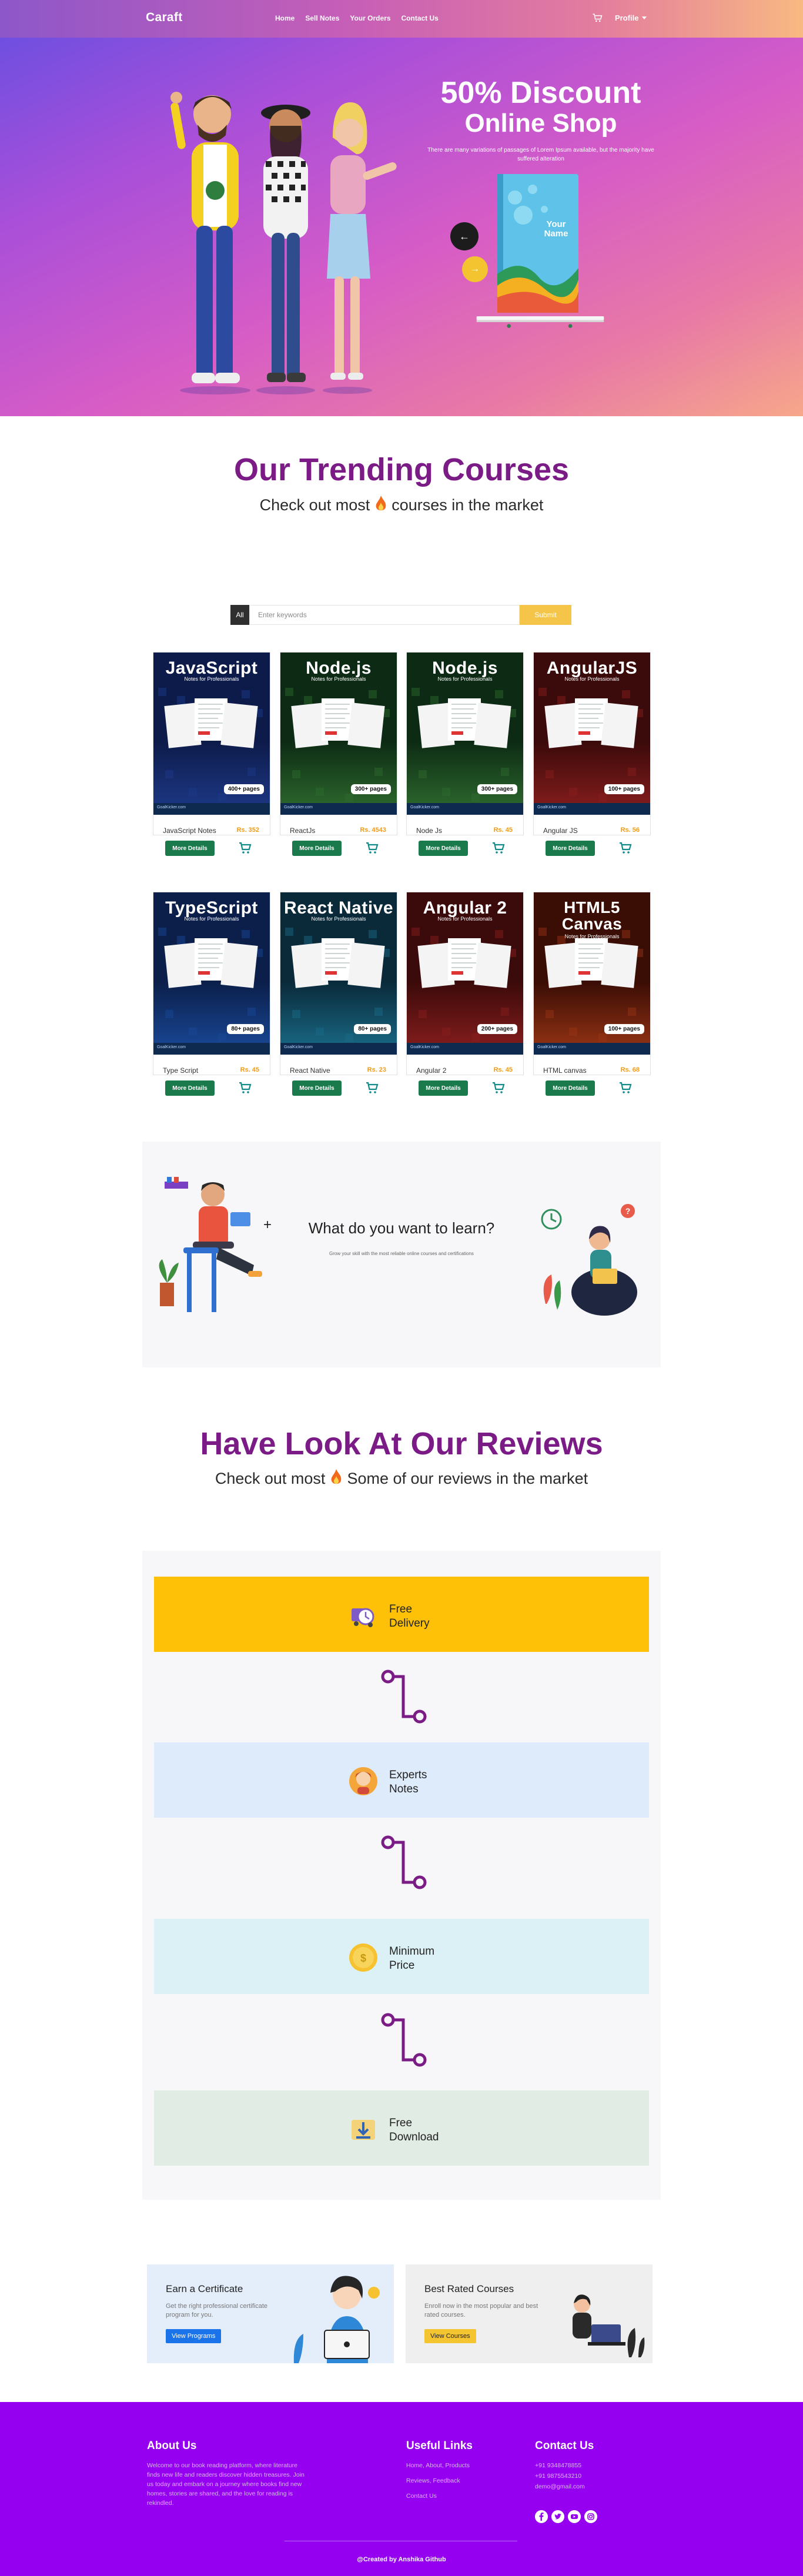 The image size is (803, 2576). I want to click on hero-title-line1: 50% Discount, so click(540, 93).